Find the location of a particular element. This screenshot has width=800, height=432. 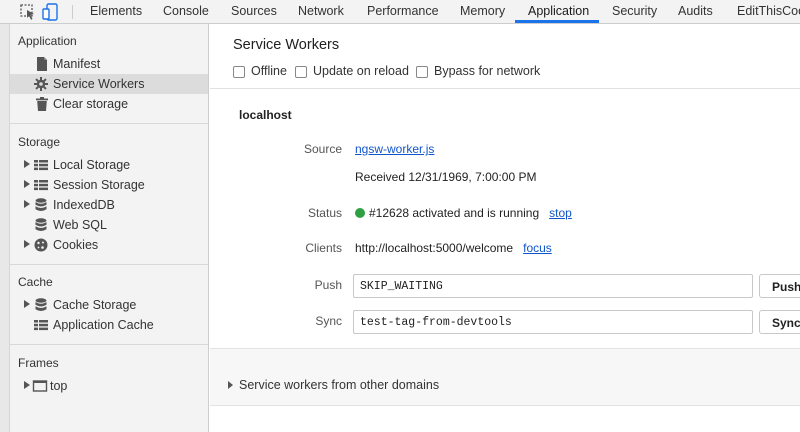

sidebar-item-session-storage: Session Storage is located at coordinates (109, 185).